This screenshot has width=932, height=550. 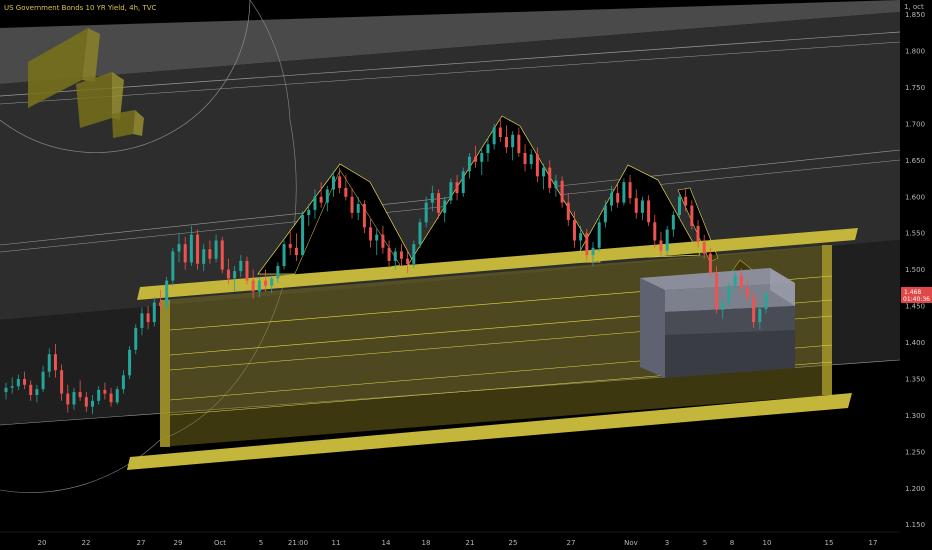 I want to click on price-tick-5: 1.600, so click(x=915, y=197).